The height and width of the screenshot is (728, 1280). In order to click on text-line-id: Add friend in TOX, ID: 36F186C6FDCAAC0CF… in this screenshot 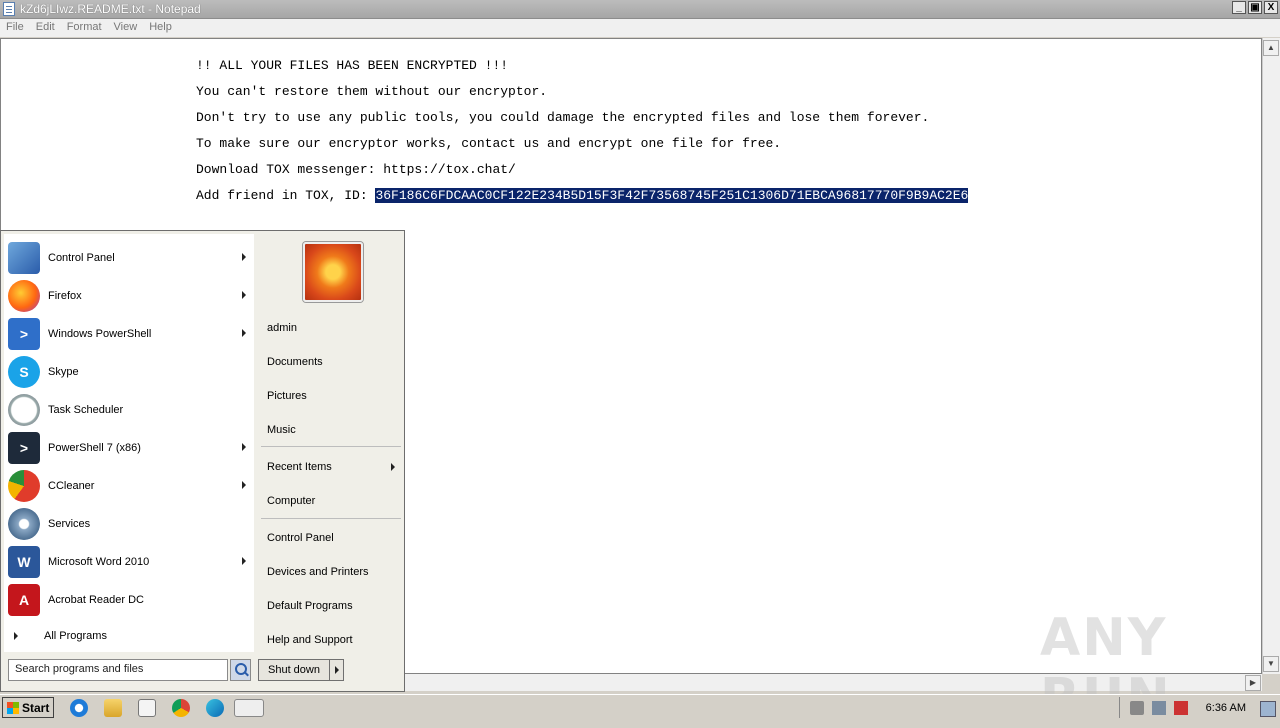, I will do `click(582, 196)`.